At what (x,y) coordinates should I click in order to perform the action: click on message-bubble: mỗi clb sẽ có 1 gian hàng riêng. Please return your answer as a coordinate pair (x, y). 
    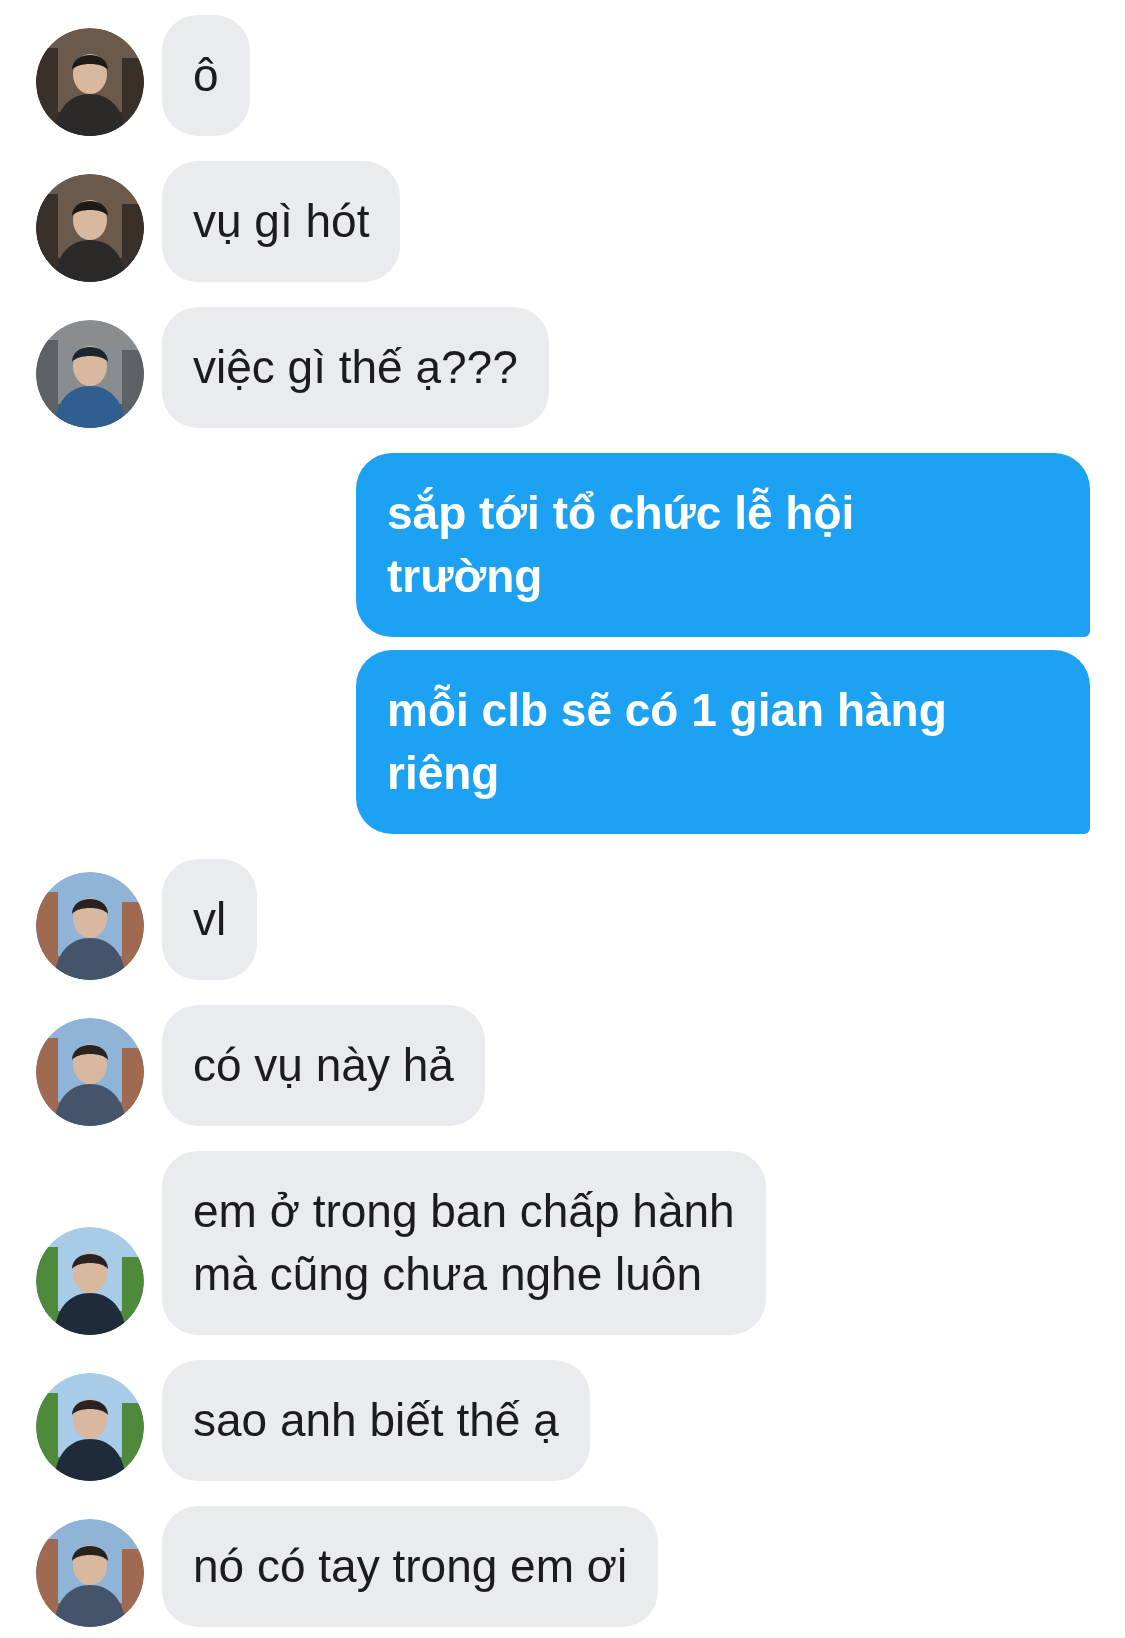
    Looking at the image, I should click on (723, 742).